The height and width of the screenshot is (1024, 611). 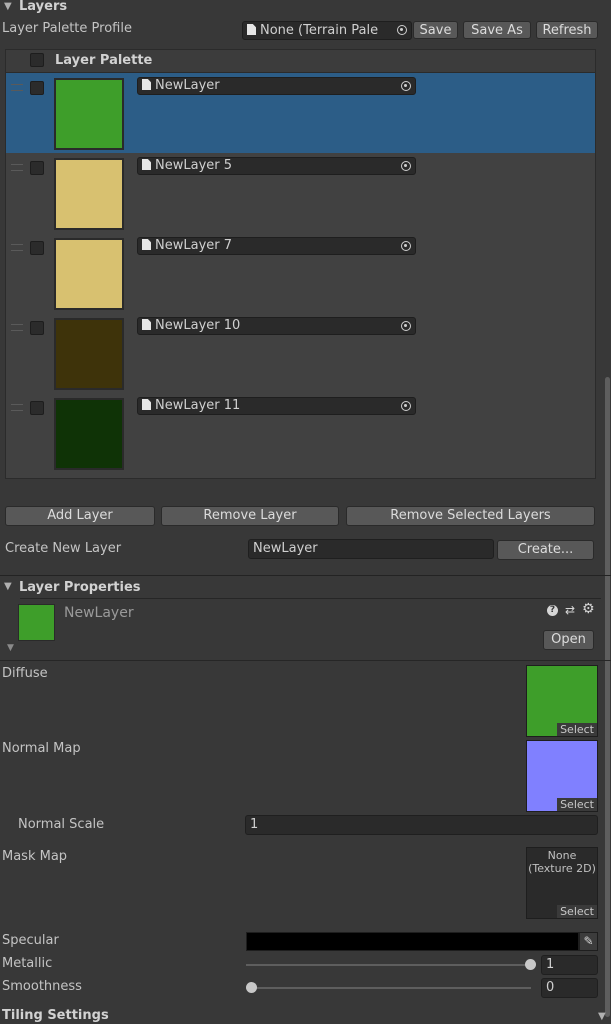 What do you see at coordinates (300, 61) in the screenshot?
I see `layer-palette-header: Layer Palette` at bounding box center [300, 61].